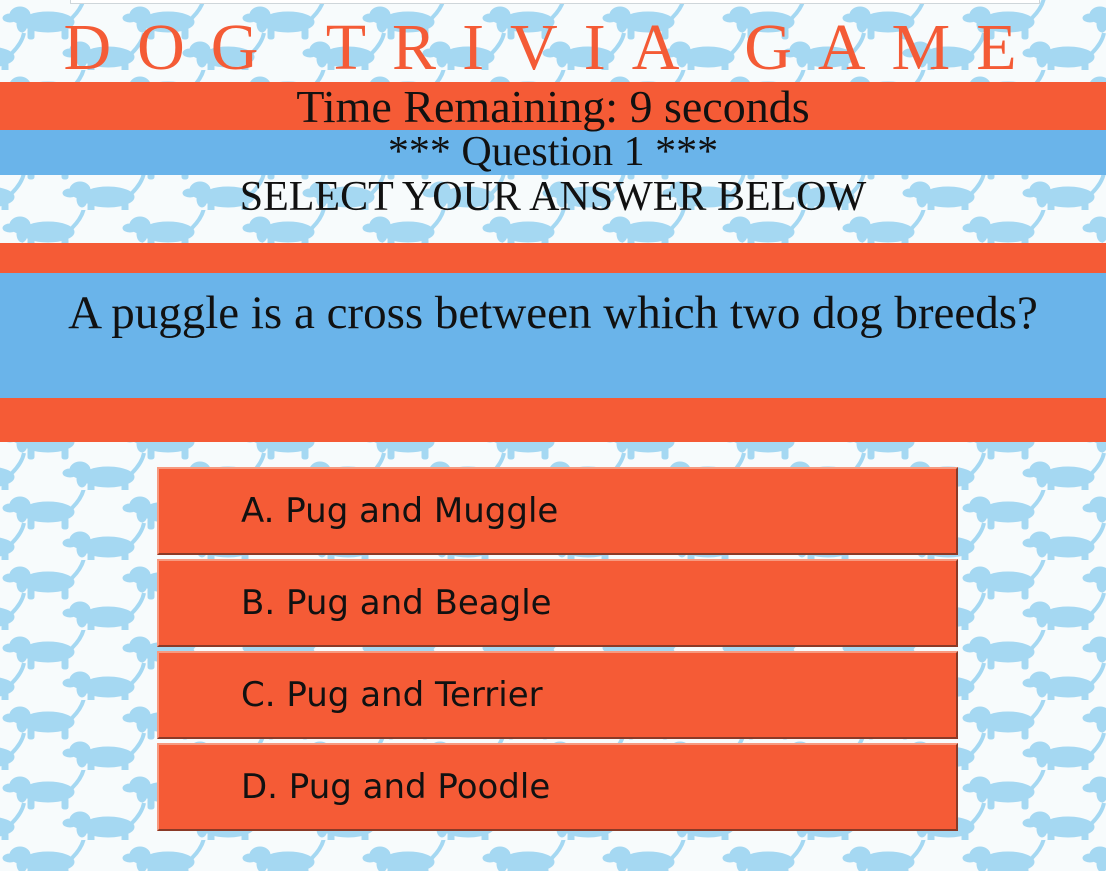 This screenshot has height=871, width=1106. Describe the element at coordinates (553, 106) in the screenshot. I see `time-remaining: Time Remaining: 9 seconds` at that location.